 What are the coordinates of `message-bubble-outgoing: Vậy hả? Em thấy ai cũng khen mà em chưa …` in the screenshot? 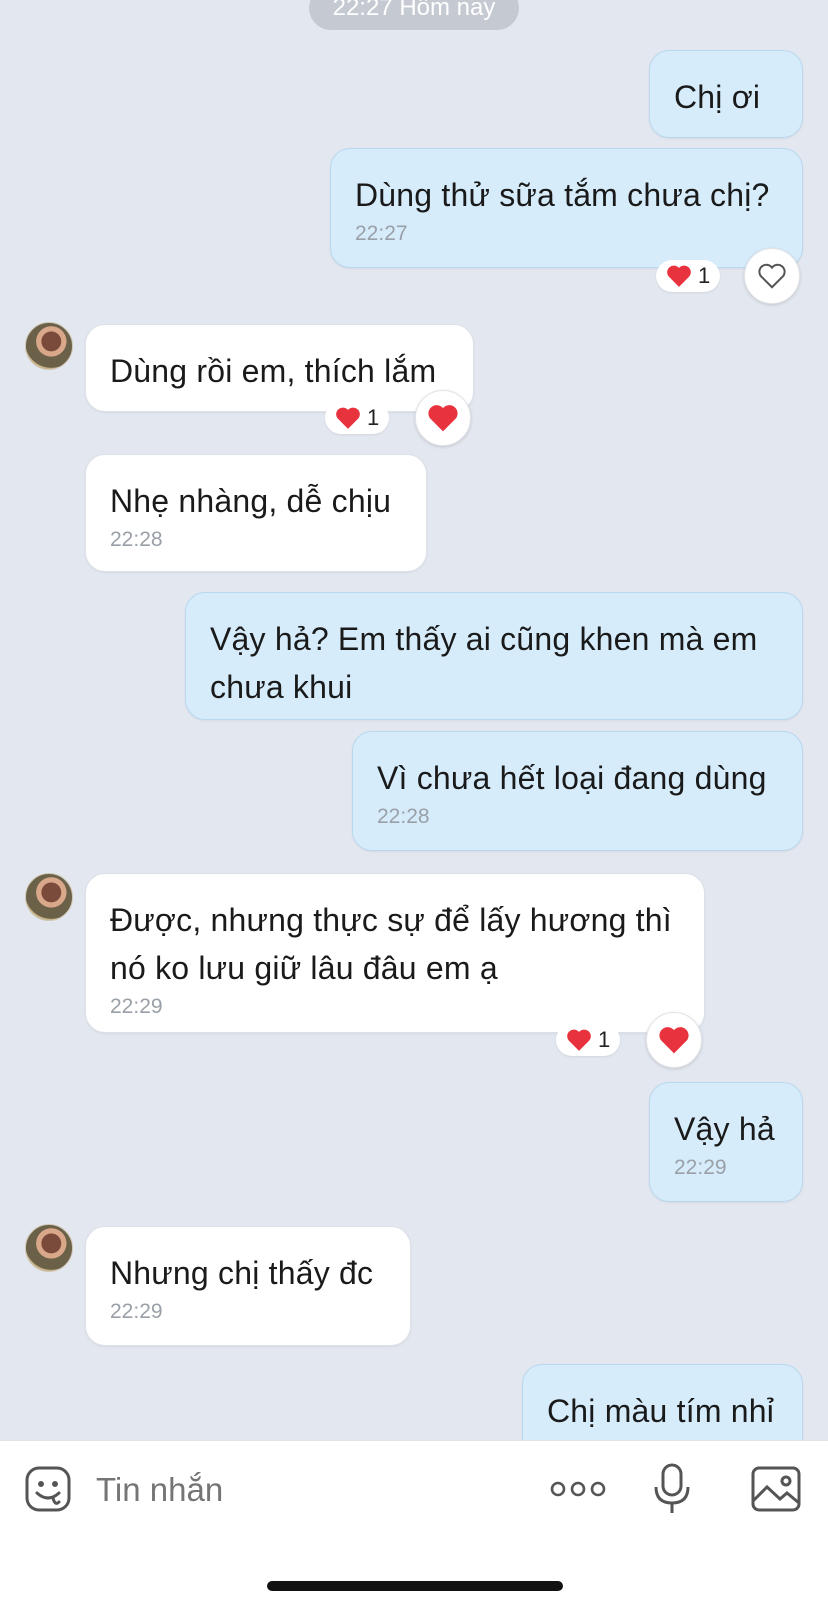 It's located at (494, 656).